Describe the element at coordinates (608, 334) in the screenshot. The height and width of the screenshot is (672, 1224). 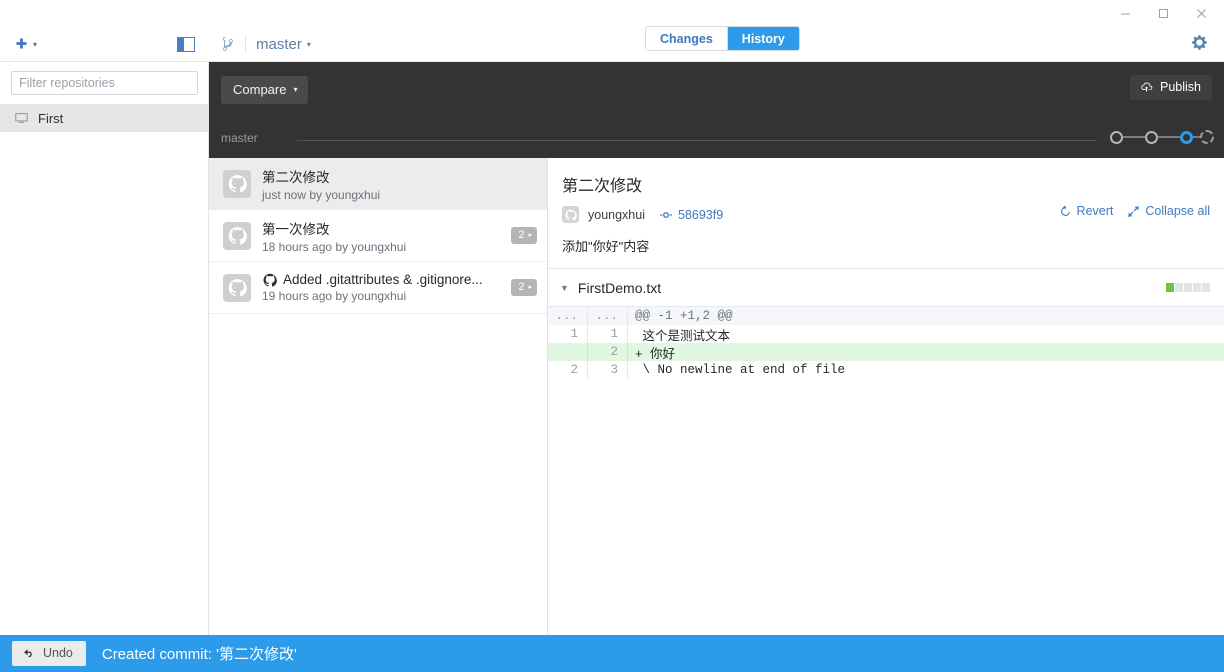
I see `diff-new-line-number: 1` at that location.